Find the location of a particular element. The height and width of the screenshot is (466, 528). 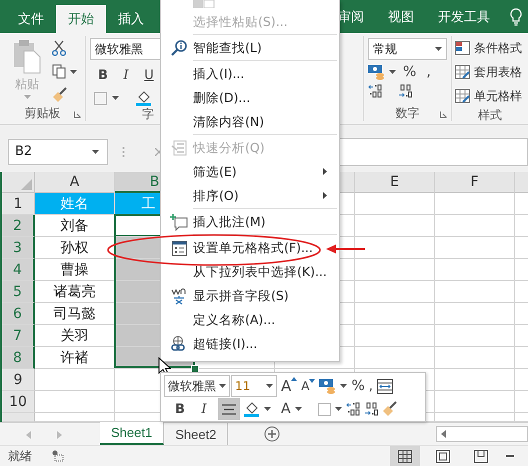

horizontal-scrollbar is located at coordinates (482, 434).